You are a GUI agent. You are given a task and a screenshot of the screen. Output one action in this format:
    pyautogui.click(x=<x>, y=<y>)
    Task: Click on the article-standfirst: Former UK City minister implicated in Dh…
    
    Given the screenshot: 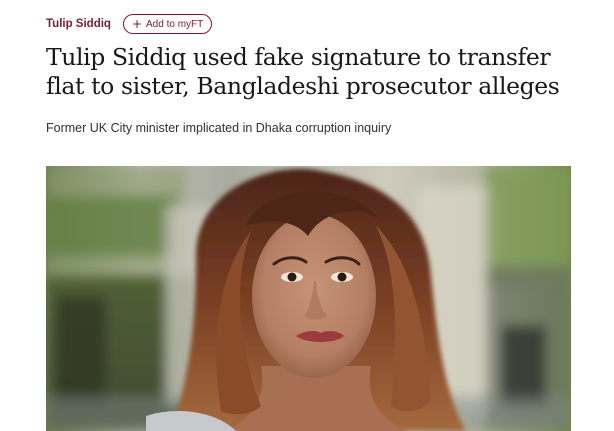 What is the action you would take?
    pyautogui.click(x=219, y=128)
    